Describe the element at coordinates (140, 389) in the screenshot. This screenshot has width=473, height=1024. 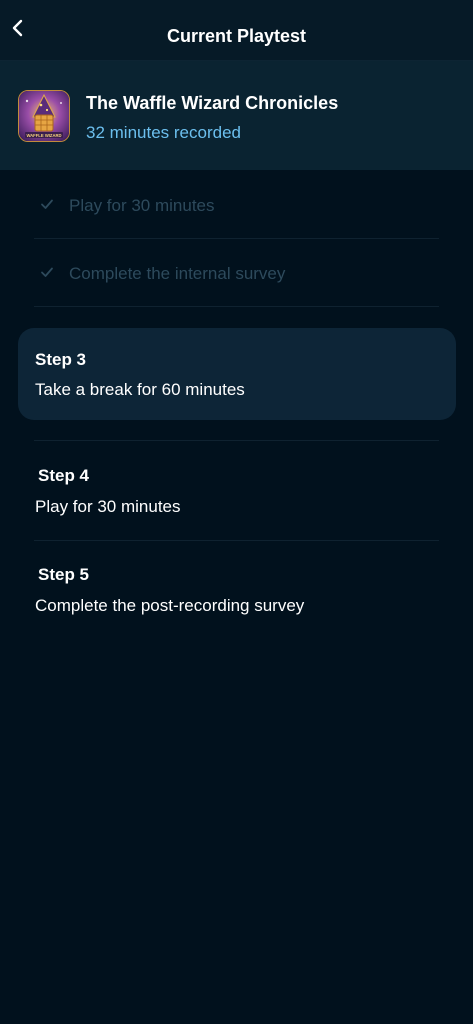
I see `step-label: Take a break for 60 minutes` at that location.